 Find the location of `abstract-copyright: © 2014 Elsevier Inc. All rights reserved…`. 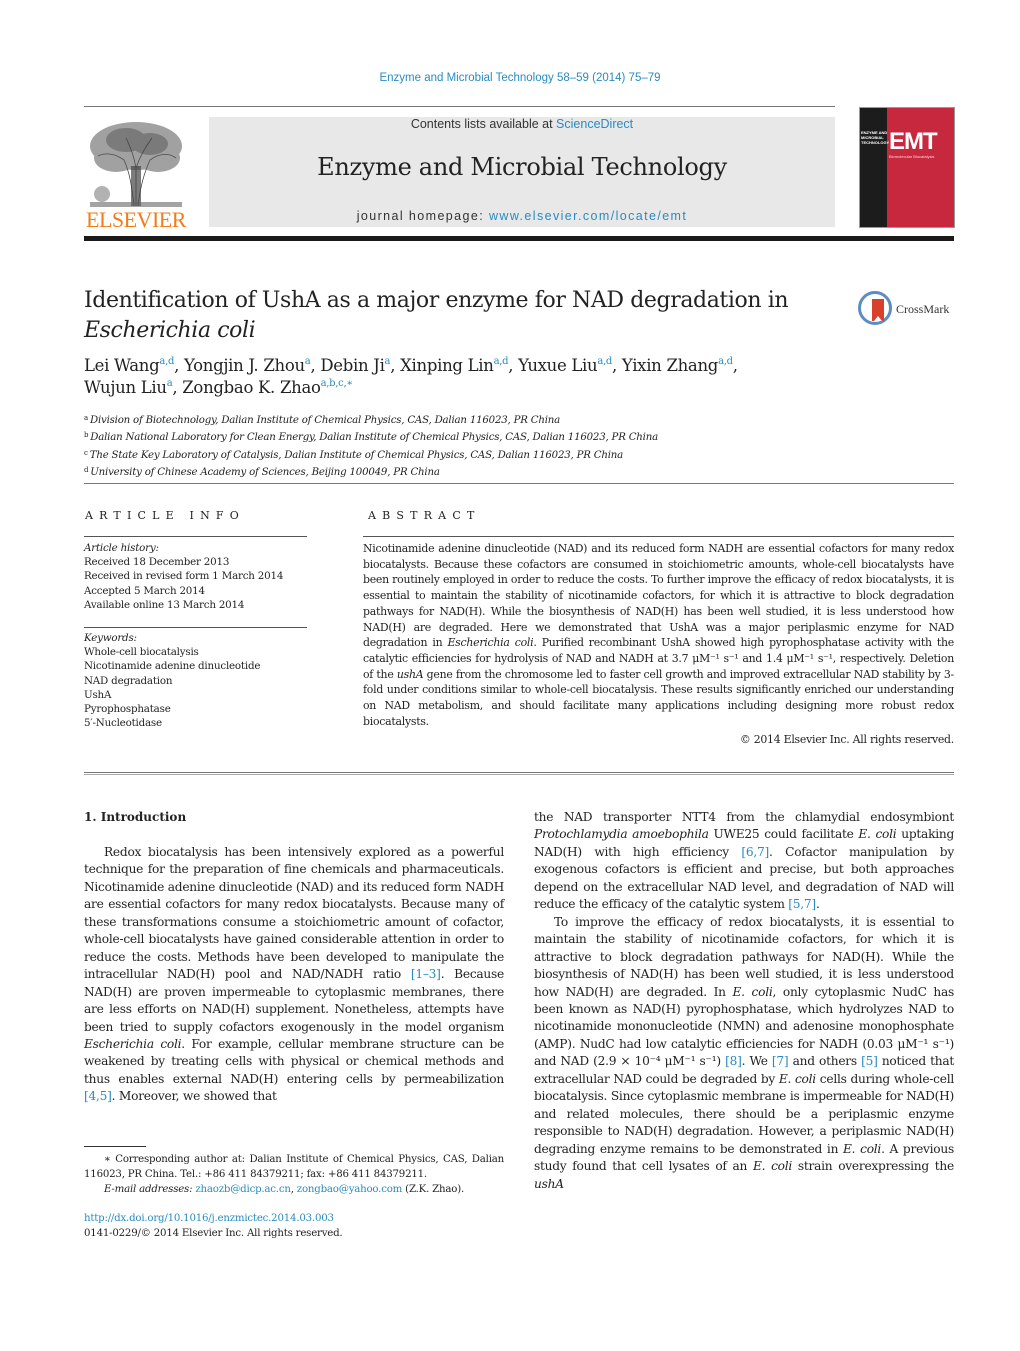

abstract-copyright: © 2014 Elsevier Inc. All rights reserved… is located at coordinates (846, 739).